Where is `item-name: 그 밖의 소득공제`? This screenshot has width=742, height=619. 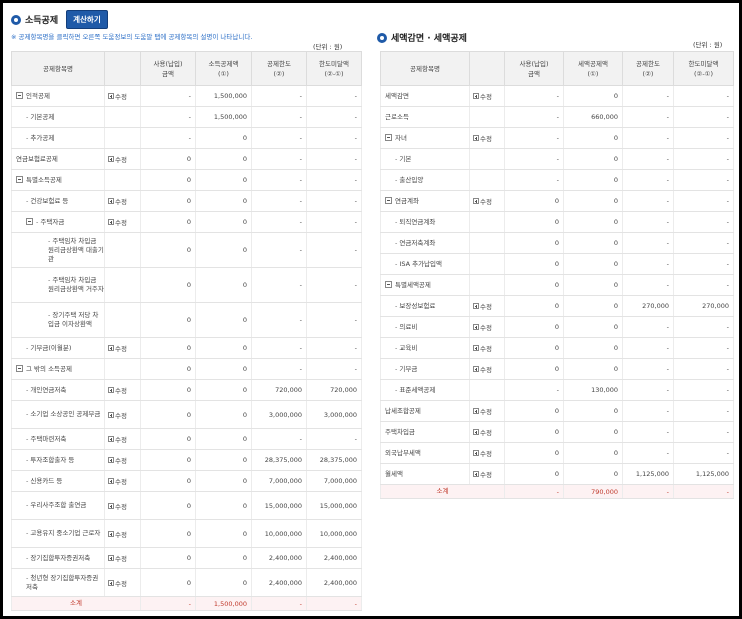 item-name: 그 밖의 소득공제 is located at coordinates (49, 369).